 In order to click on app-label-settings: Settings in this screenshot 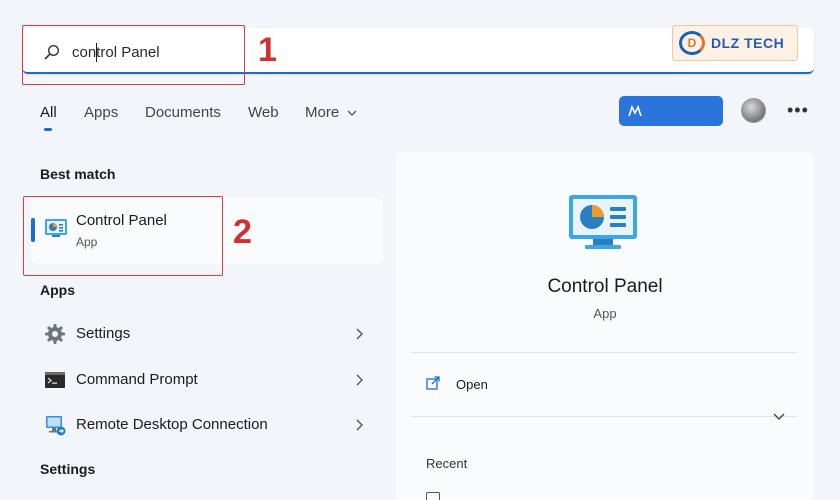, I will do `click(103, 333)`.